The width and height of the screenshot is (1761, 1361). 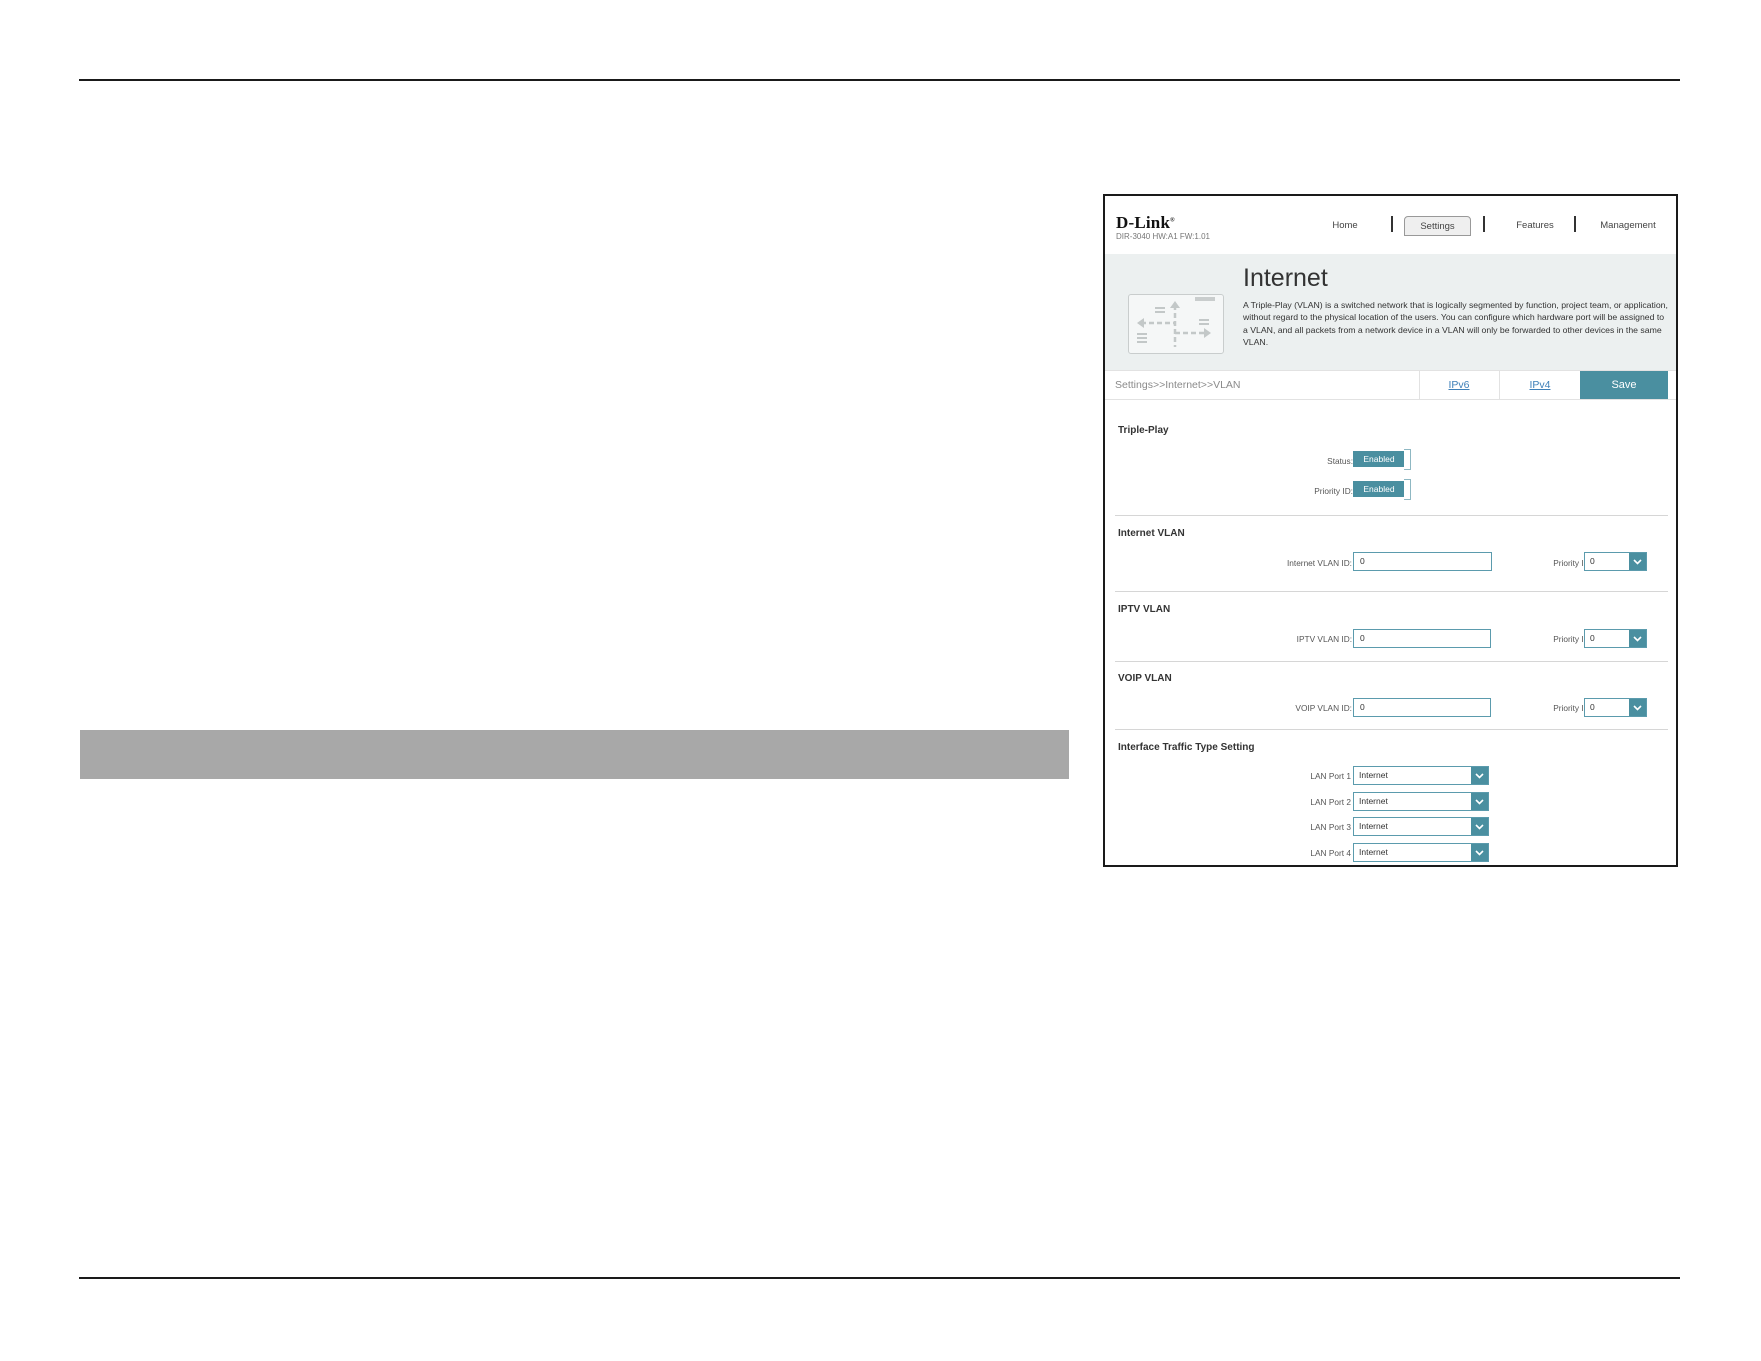 What do you see at coordinates (1572, 563) in the screenshot?
I see `internet-priority-label: Priority ID:` at bounding box center [1572, 563].